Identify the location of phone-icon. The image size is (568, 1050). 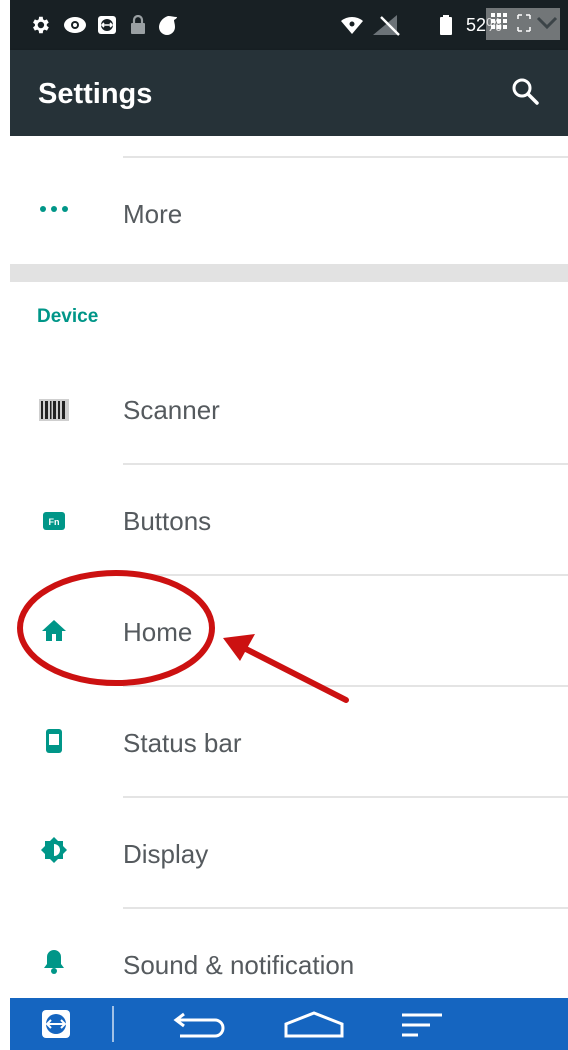
(54, 741).